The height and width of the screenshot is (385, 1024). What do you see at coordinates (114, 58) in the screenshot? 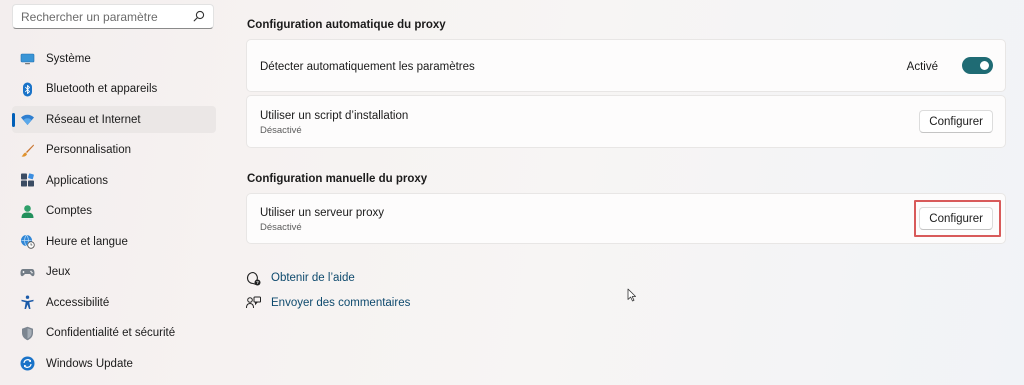
I see `sidebar-item-systeme: Système` at bounding box center [114, 58].